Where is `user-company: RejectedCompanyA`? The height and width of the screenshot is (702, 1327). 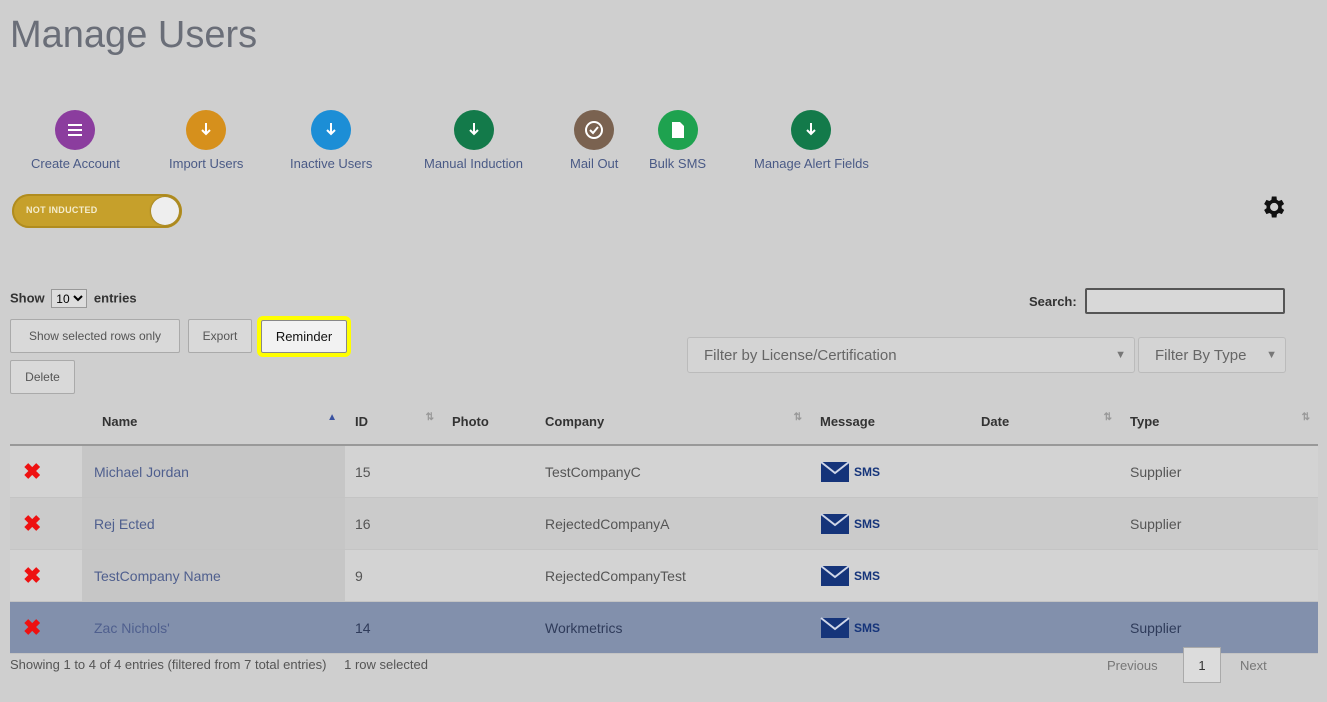 user-company: RejectedCompanyA is located at coordinates (672, 523).